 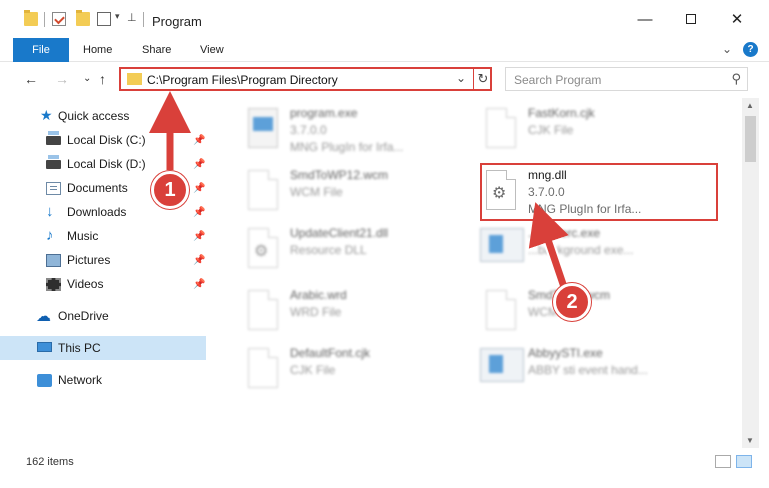 I want to click on sidebar-item-music: ♪ Music 📌, so click(x=103, y=236).